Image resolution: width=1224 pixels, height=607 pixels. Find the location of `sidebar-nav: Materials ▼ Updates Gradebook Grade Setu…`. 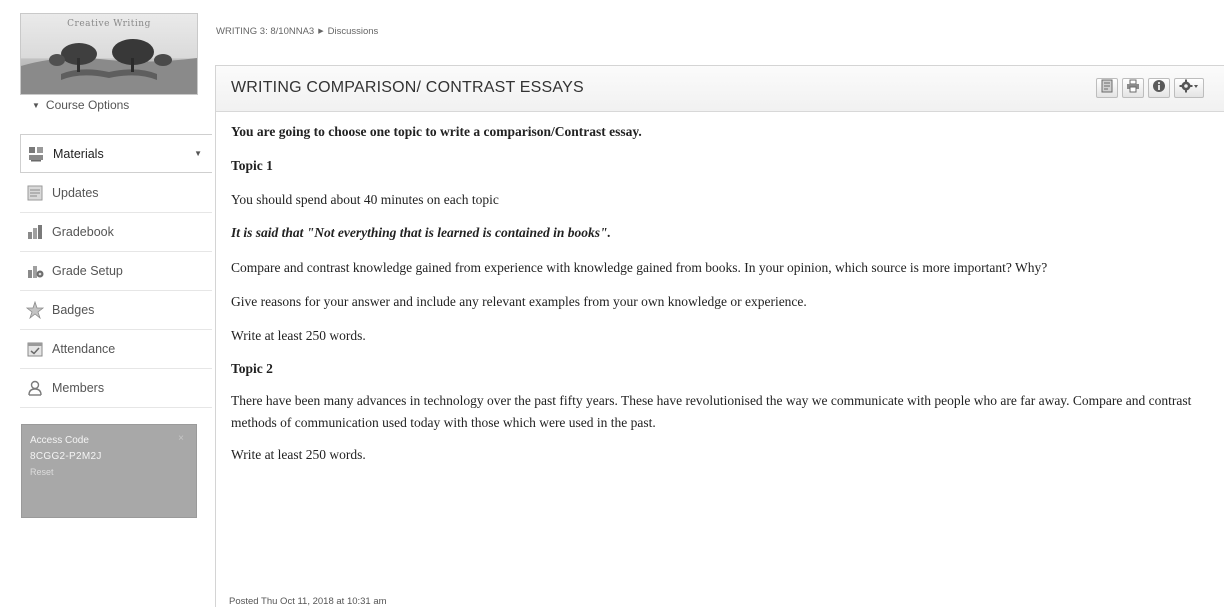

sidebar-nav: Materials ▼ Updates Gradebook Grade Setu… is located at coordinates (116, 270).